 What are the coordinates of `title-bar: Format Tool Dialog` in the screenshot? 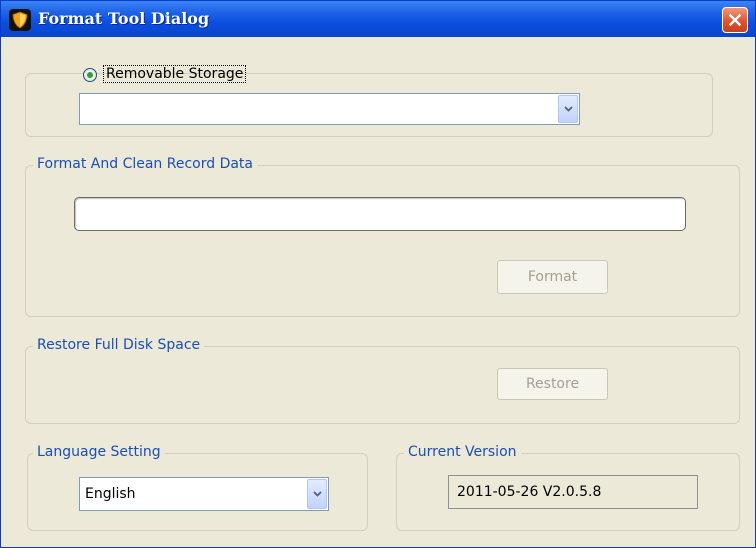 It's located at (378, 19).